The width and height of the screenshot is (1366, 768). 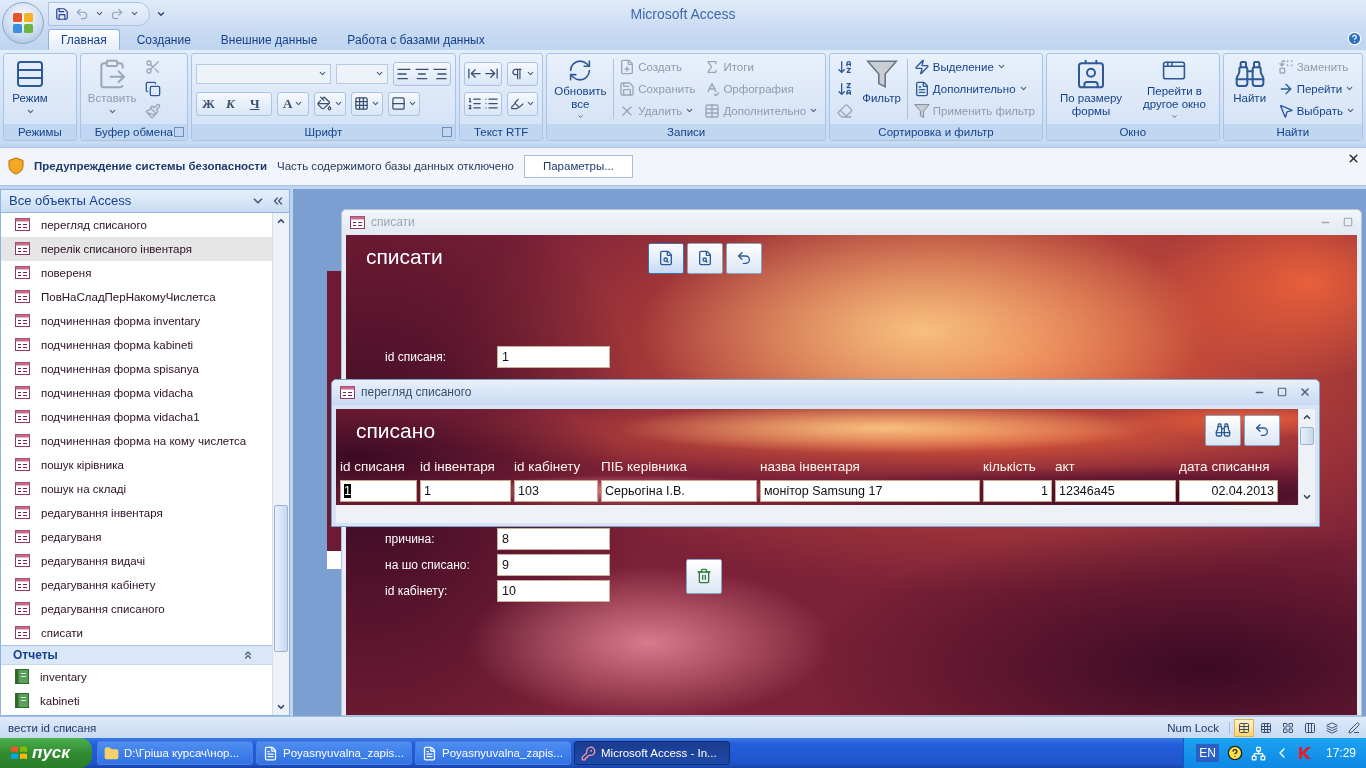 What do you see at coordinates (1316, 88) in the screenshot?
I see `ribbon-button: Перейти` at bounding box center [1316, 88].